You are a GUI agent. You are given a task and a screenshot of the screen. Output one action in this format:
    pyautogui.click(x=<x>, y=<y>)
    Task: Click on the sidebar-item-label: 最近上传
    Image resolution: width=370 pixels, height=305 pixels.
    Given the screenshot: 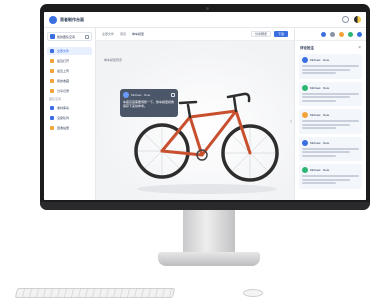 What is the action you would take?
    pyautogui.click(x=63, y=71)
    